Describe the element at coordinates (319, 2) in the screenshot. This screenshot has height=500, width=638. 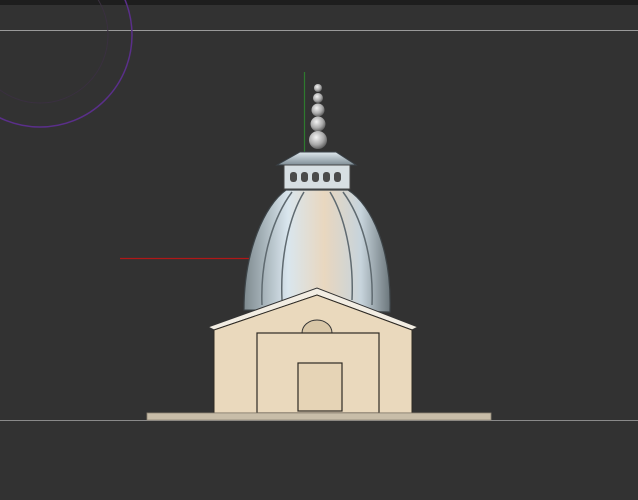
I see `top-border` at that location.